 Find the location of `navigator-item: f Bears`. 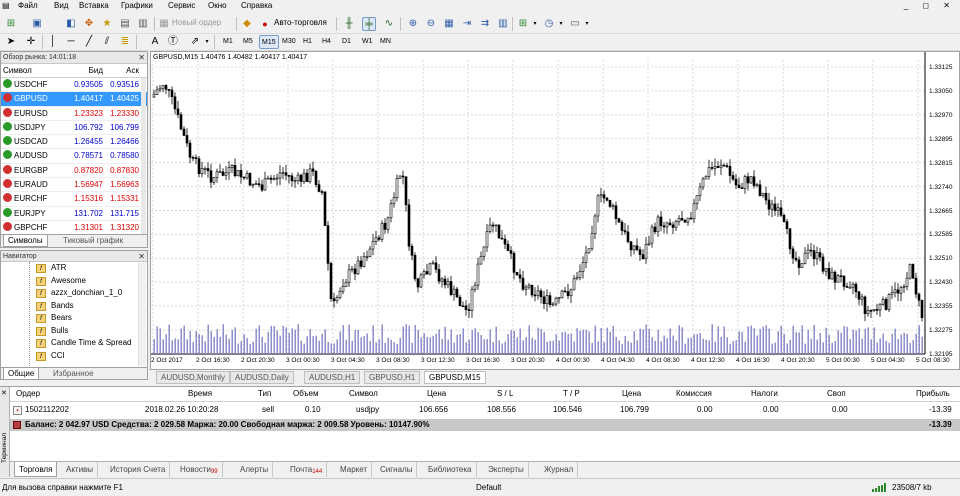

navigator-item: f Bears is located at coordinates (74, 318).